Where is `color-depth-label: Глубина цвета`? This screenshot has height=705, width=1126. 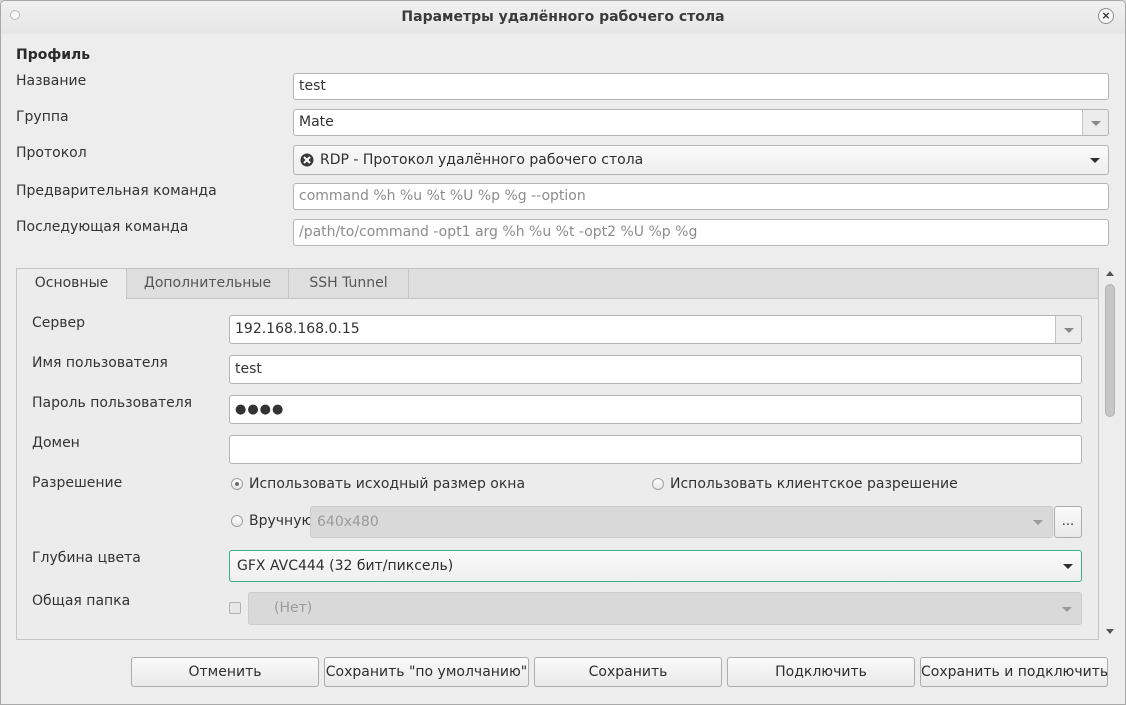 color-depth-label: Глубина цвета is located at coordinates (86, 558).